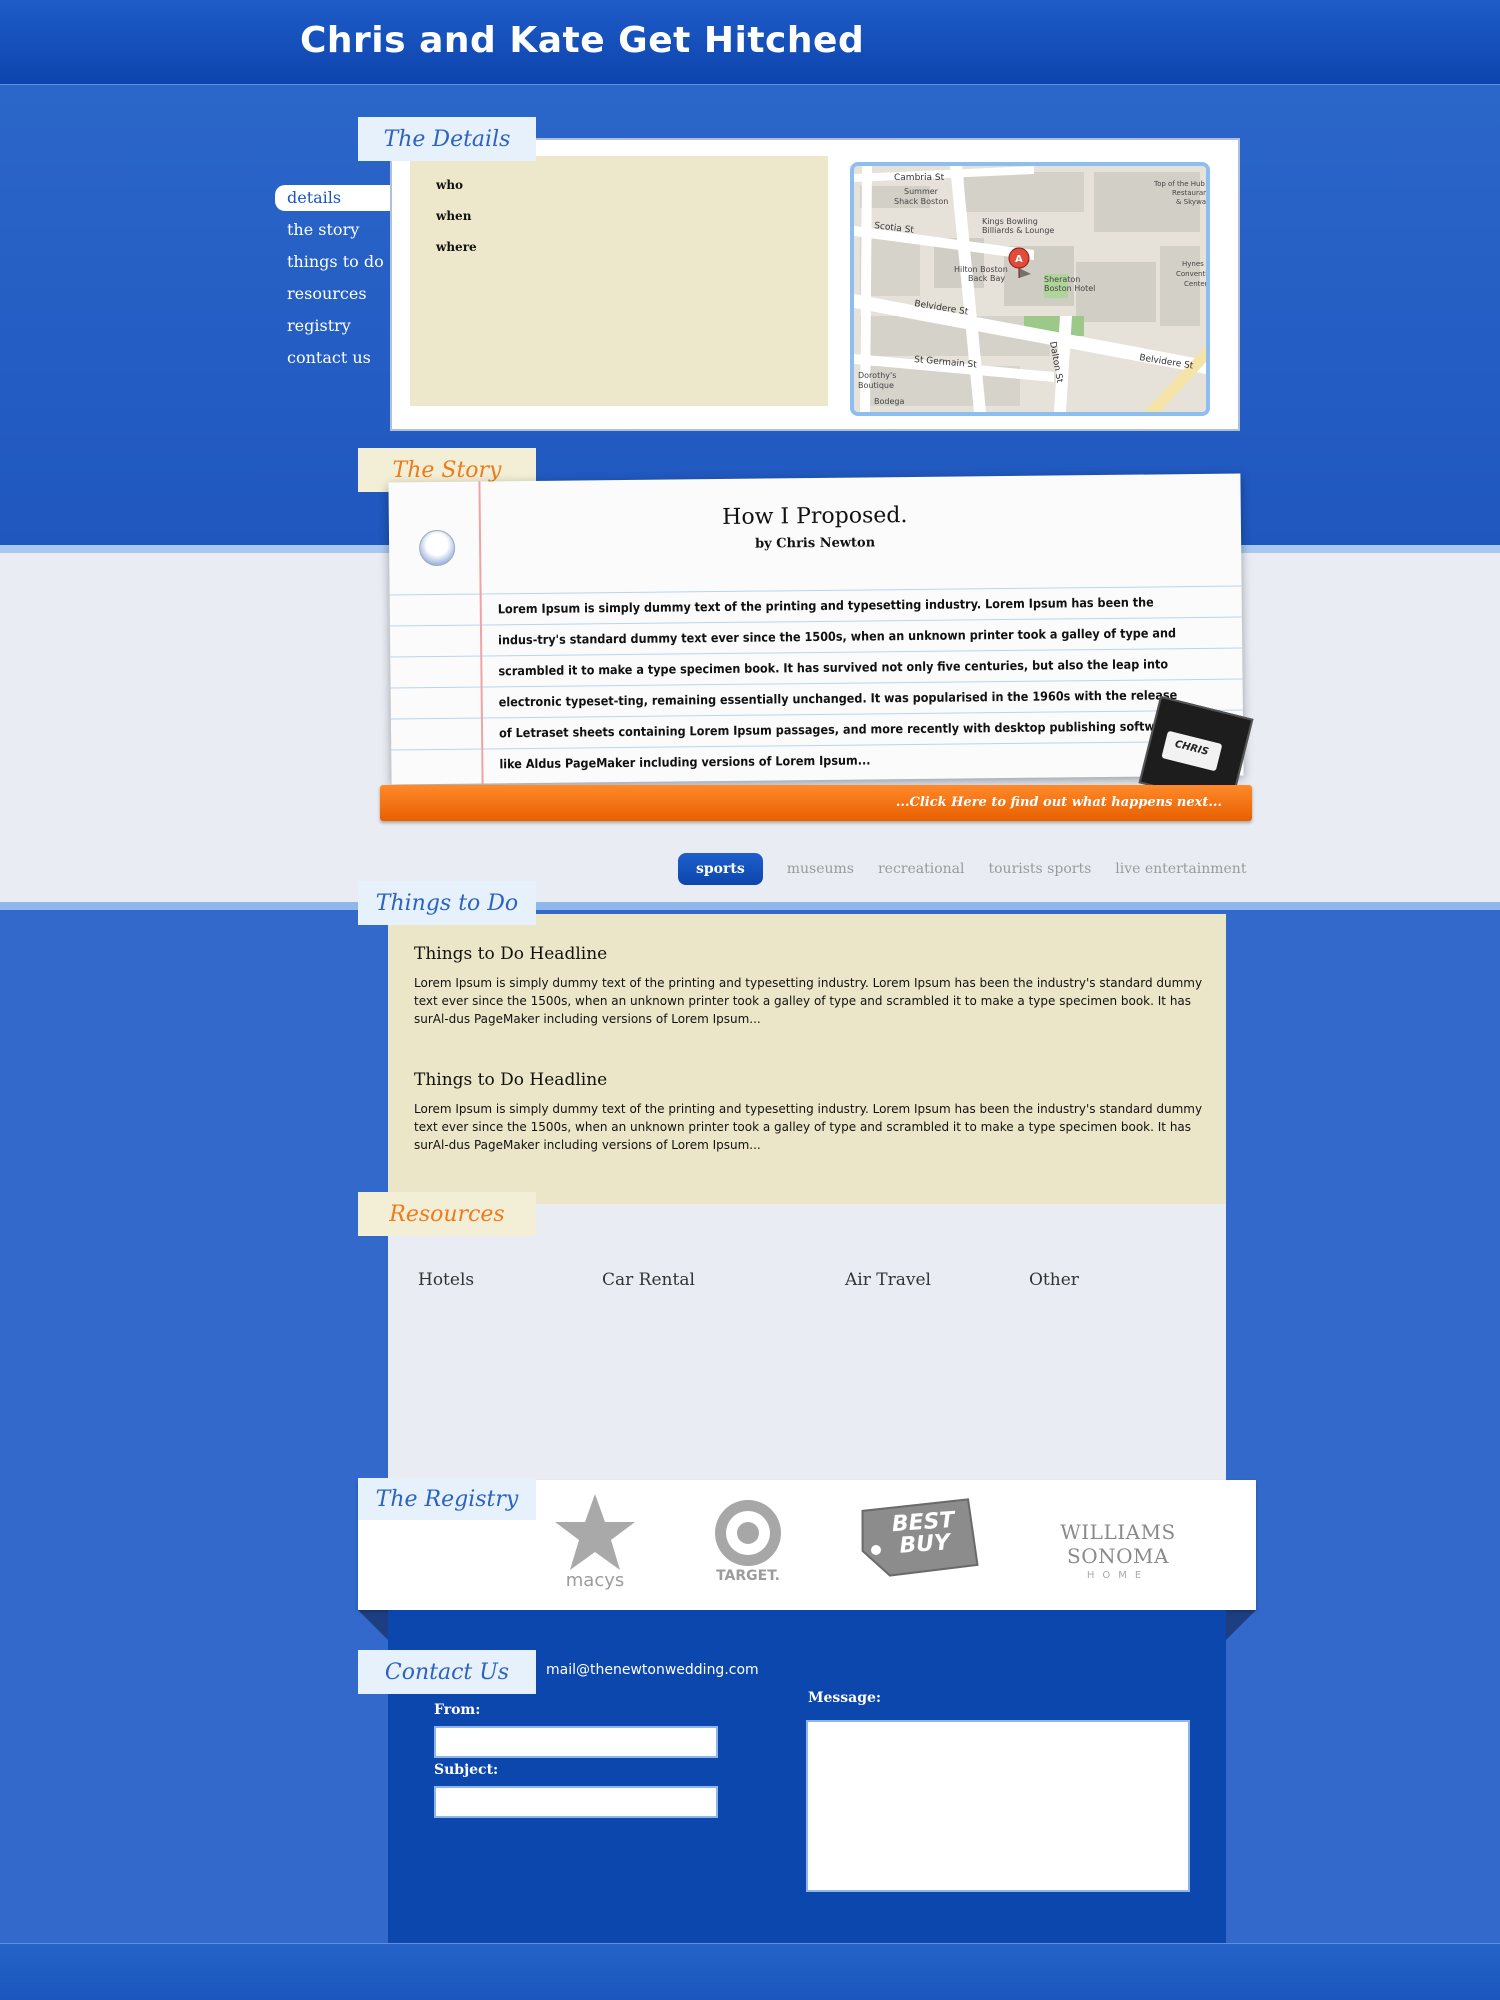 Image resolution: width=1500 pixels, height=2000 pixels. What do you see at coordinates (923, 1533) in the screenshot?
I see `best-buy-label: BEST BUY` at bounding box center [923, 1533].